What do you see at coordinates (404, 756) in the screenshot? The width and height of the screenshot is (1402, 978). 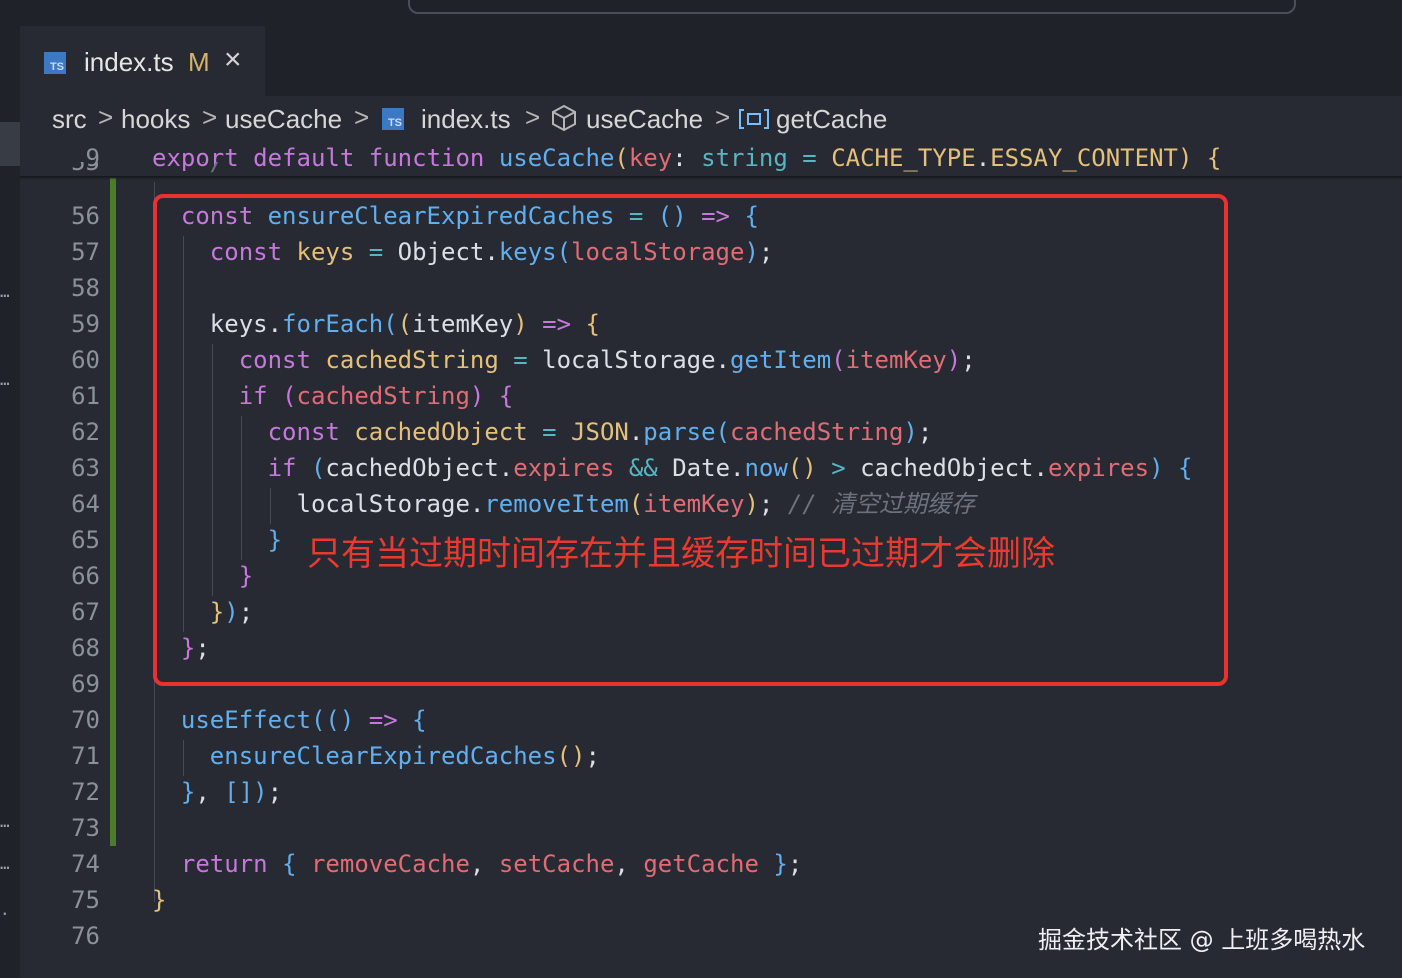 I see `code-line: ensureClearExpiredCaches();` at bounding box center [404, 756].